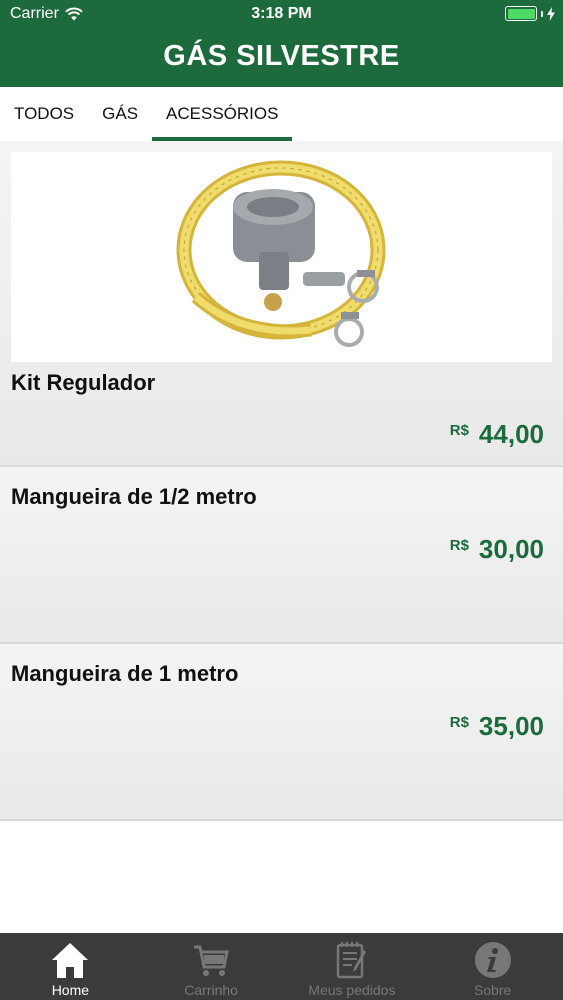 This screenshot has width=563, height=1000. What do you see at coordinates (281, 253) in the screenshot?
I see `regulator-kit-image` at bounding box center [281, 253].